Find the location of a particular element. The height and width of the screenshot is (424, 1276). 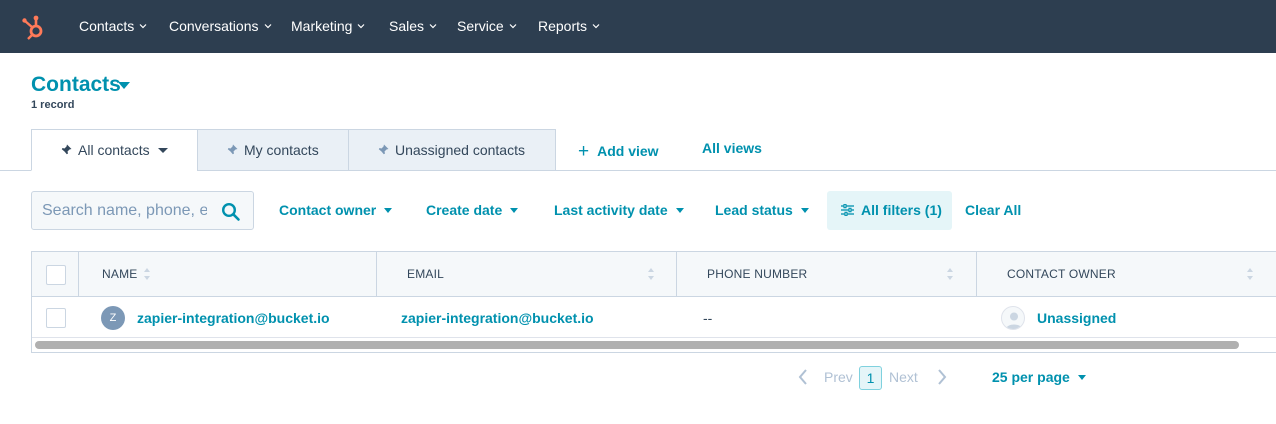

nav-item-reports: Reports is located at coordinates (569, 26).